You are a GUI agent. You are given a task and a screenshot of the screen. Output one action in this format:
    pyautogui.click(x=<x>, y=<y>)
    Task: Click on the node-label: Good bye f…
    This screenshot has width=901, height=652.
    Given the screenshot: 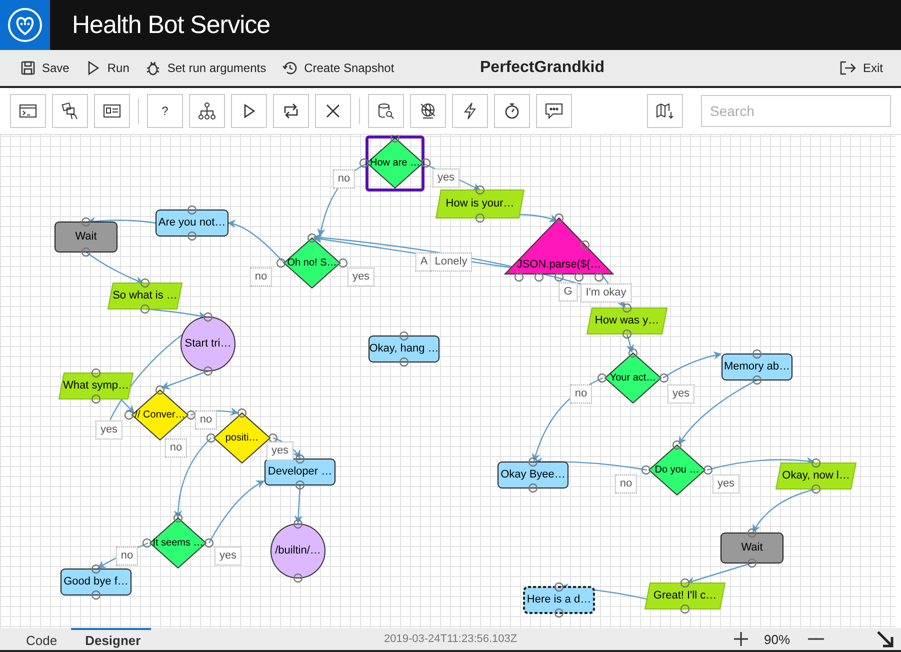 What is the action you would take?
    pyautogui.click(x=96, y=582)
    